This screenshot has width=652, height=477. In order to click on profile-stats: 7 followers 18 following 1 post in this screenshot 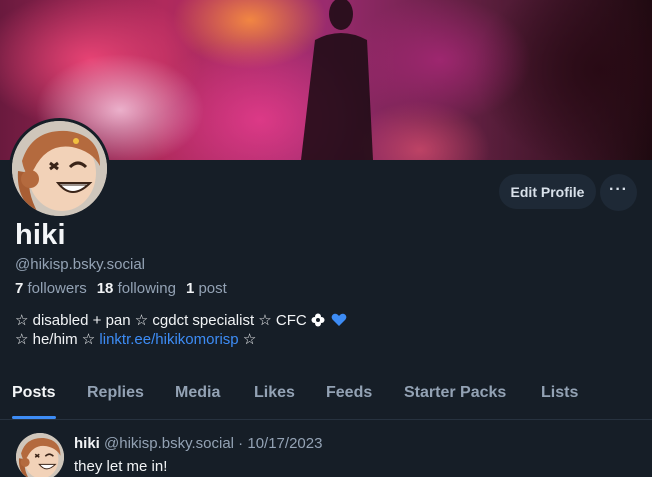, I will do `click(126, 288)`.